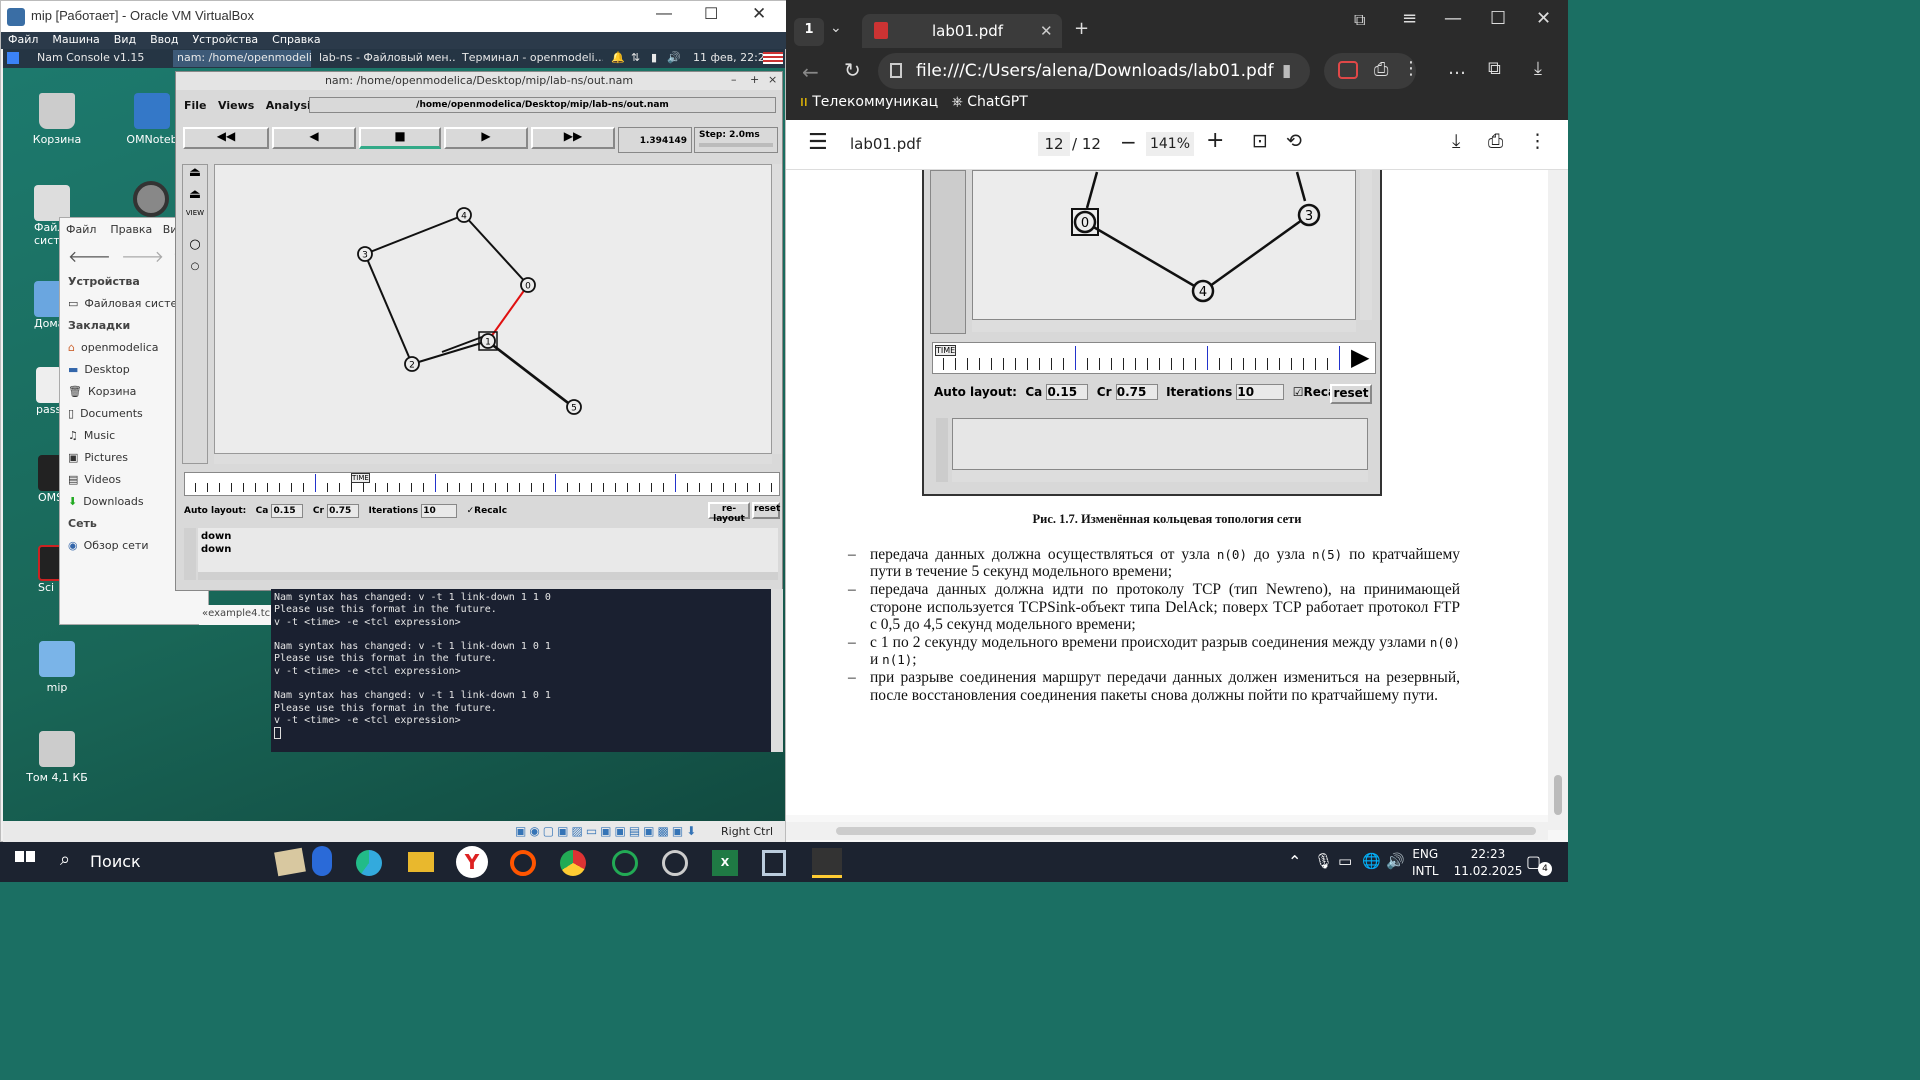 This screenshot has width=1920, height=1080. Describe the element at coordinates (827, 863) in the screenshot. I see `app-icon-active` at that location.